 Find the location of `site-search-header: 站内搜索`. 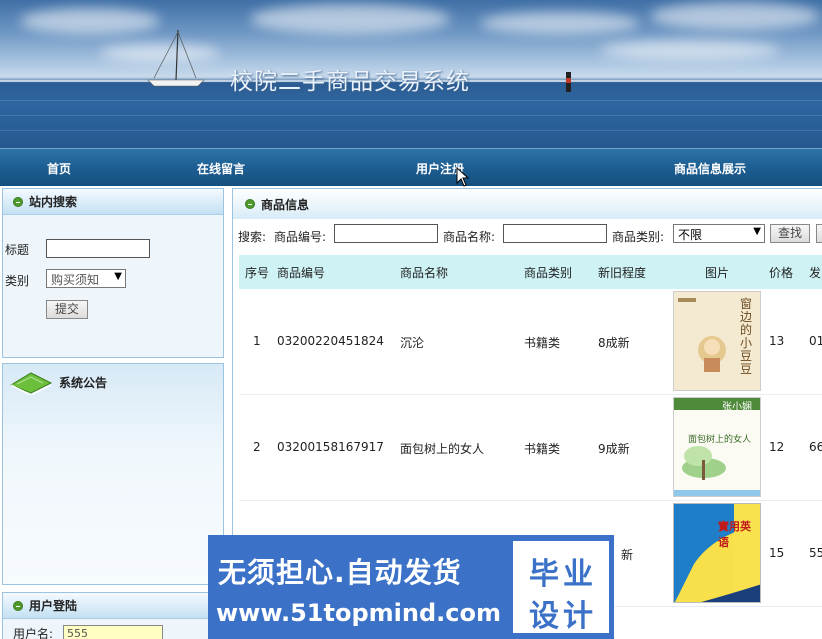

site-search-header: 站内搜索 is located at coordinates (113, 202).